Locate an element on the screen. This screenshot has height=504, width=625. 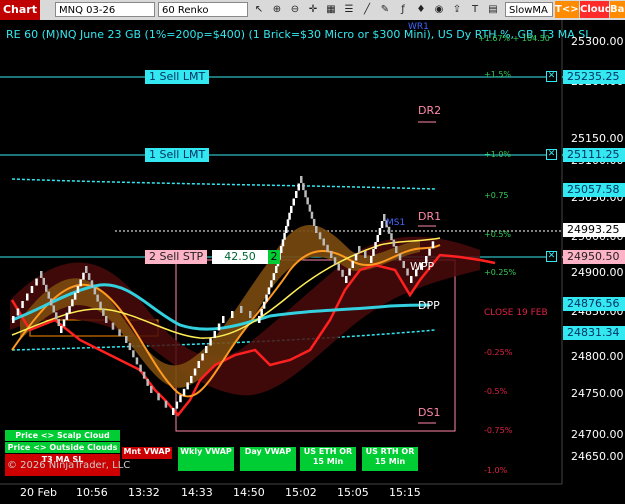
text-icon: T is located at coordinates (475, 9).